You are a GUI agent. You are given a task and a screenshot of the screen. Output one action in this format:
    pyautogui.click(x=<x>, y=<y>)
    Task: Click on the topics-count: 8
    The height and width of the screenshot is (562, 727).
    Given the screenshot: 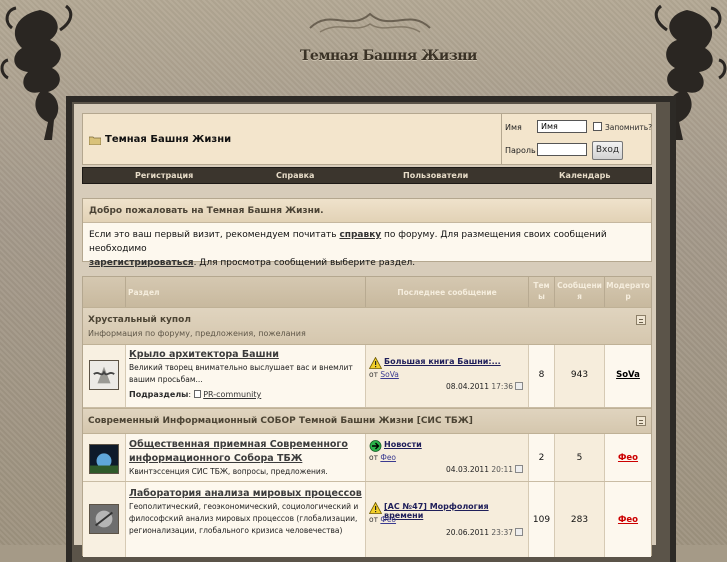 What is the action you would take?
    pyautogui.click(x=541, y=375)
    